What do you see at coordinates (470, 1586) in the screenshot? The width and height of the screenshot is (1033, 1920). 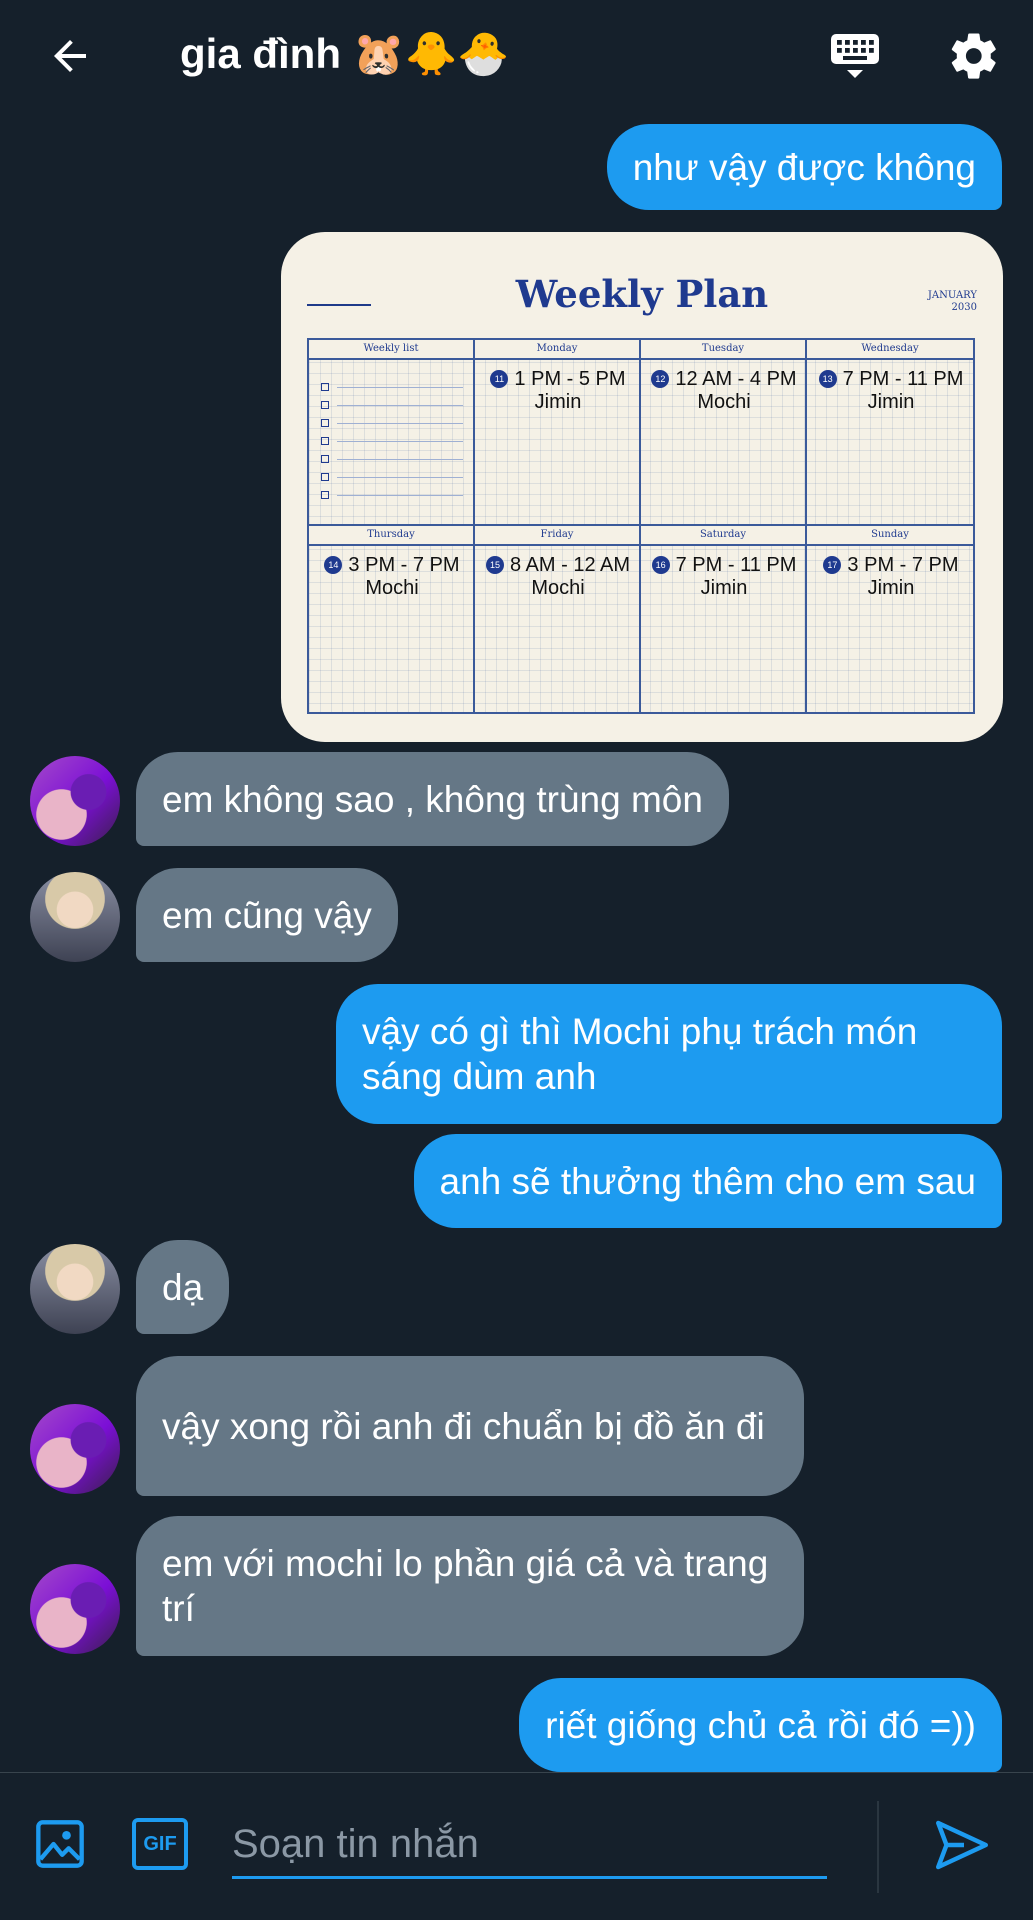 I see `message-incoming: em với mochi lo phần giá cả và trang trí` at bounding box center [470, 1586].